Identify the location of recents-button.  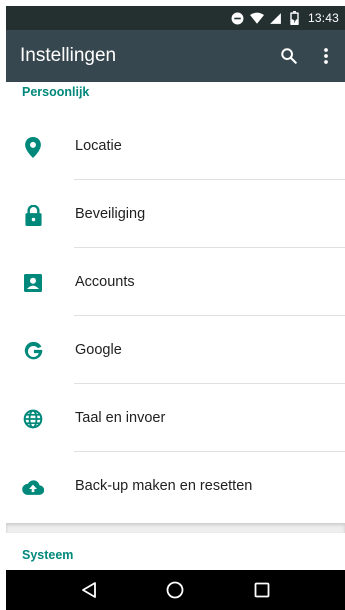
(262, 590).